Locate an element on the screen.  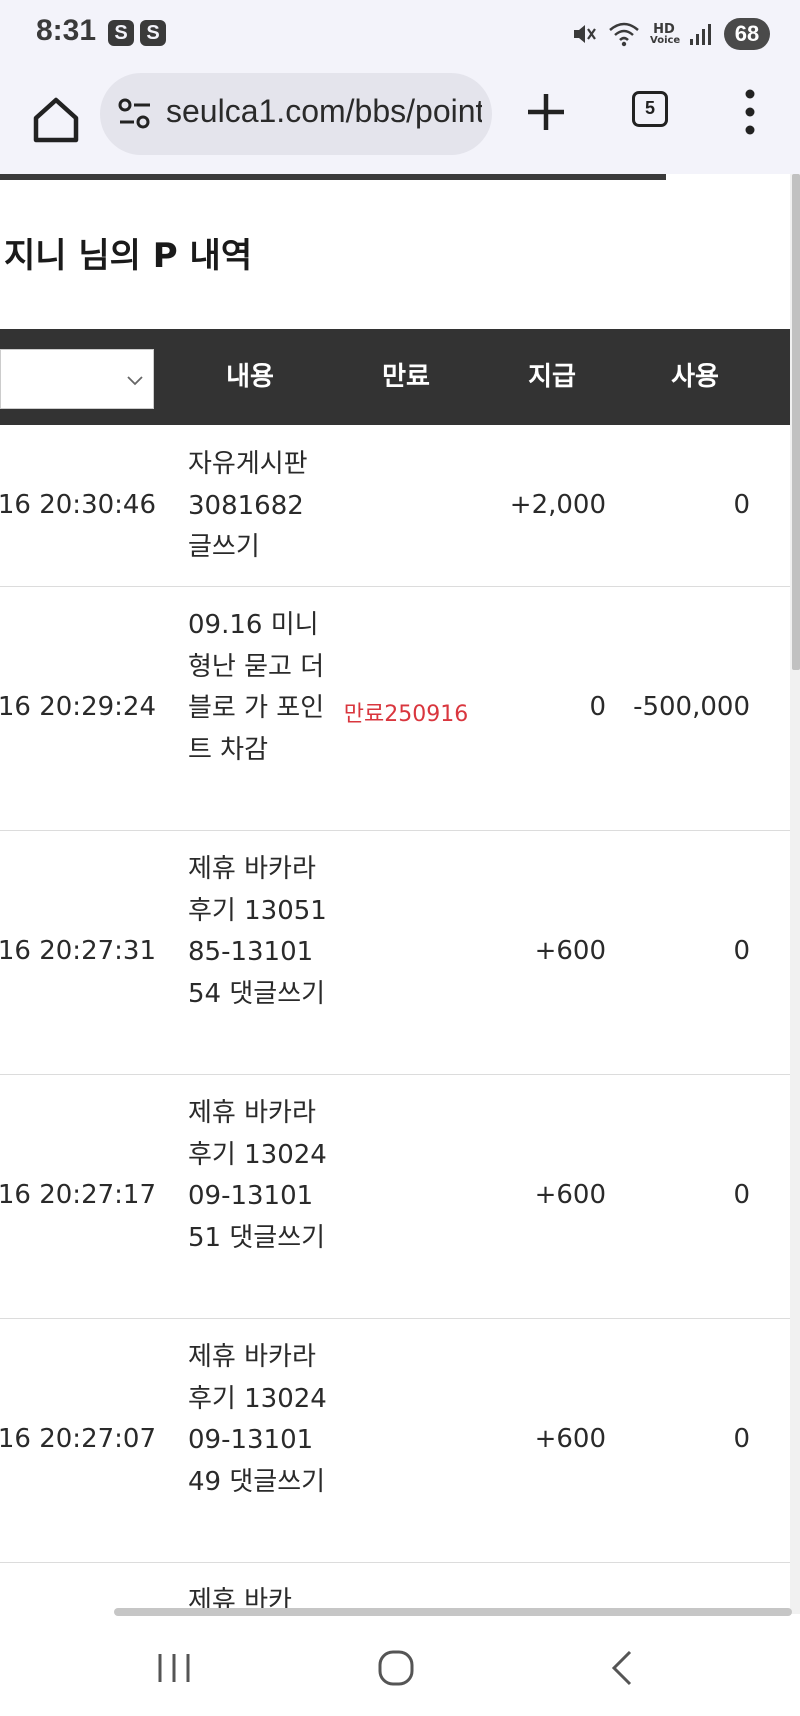
chevron-down-icon is located at coordinates (135, 381).